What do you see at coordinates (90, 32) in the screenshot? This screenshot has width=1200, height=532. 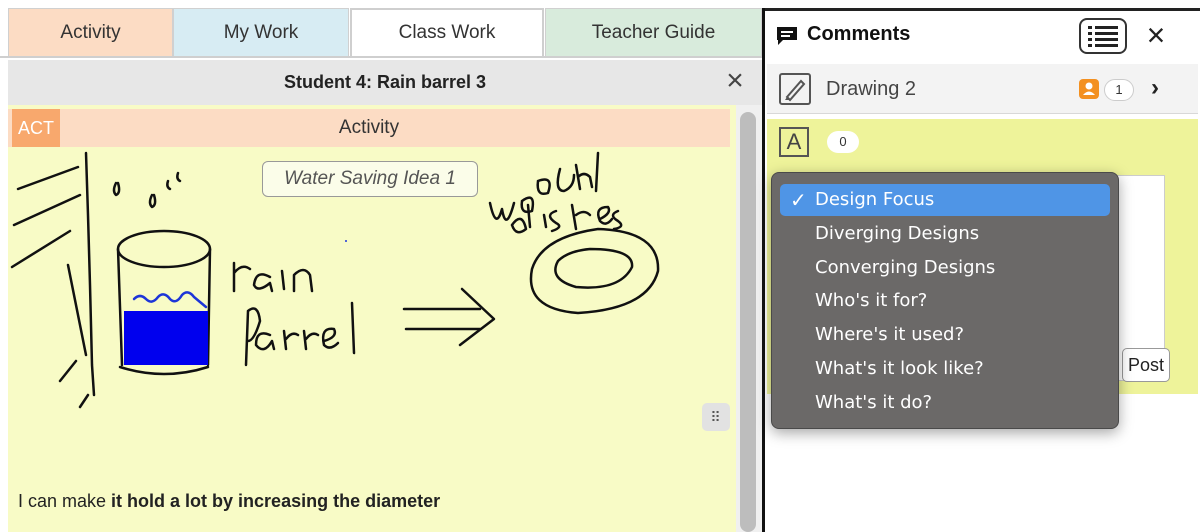 I see `tab-activity: Activity` at bounding box center [90, 32].